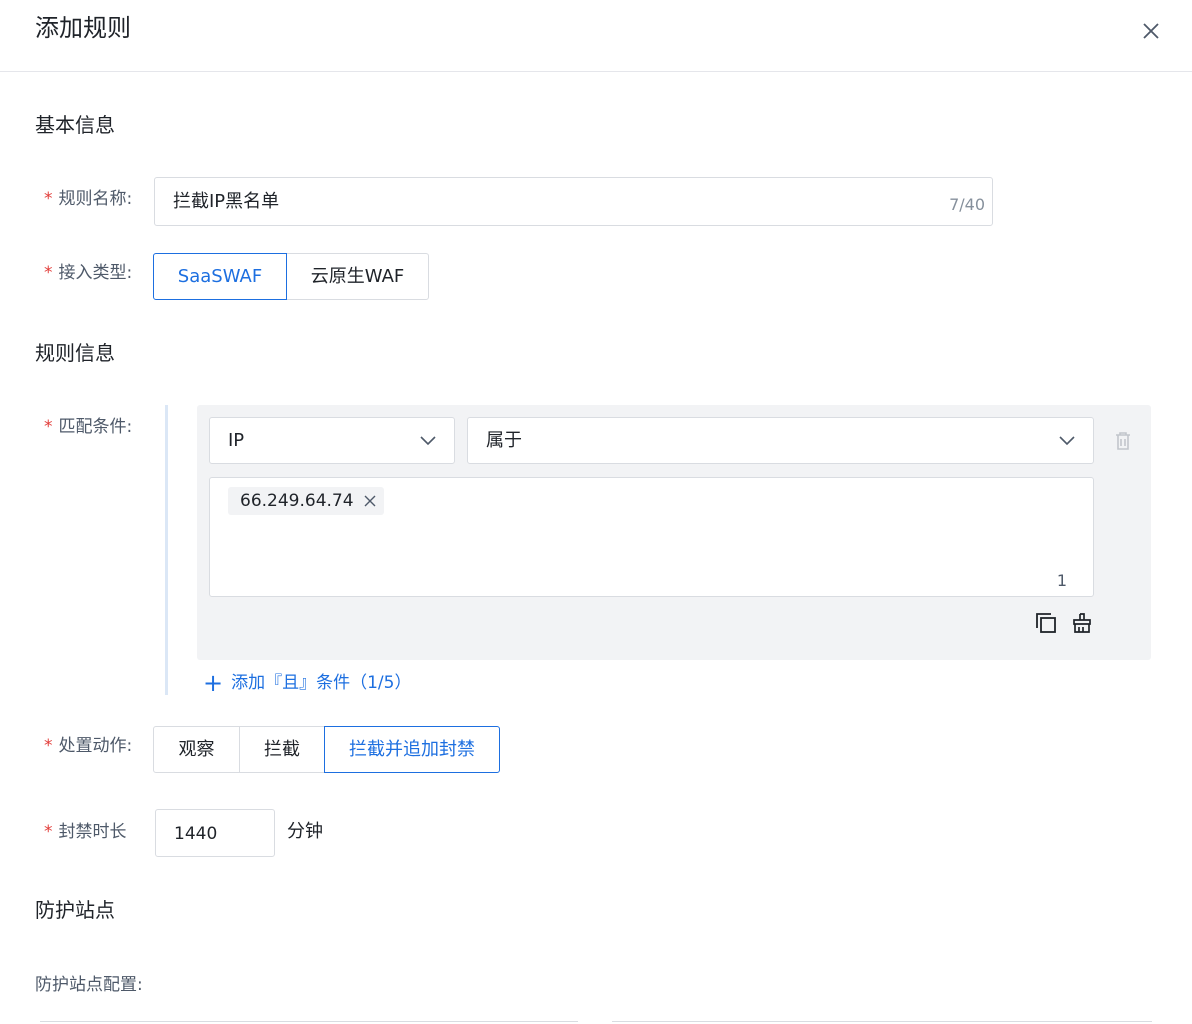 This screenshot has width=1192, height=1024. I want to click on access-type-segmented: SaaSWAF 云原生WAF, so click(291, 276).